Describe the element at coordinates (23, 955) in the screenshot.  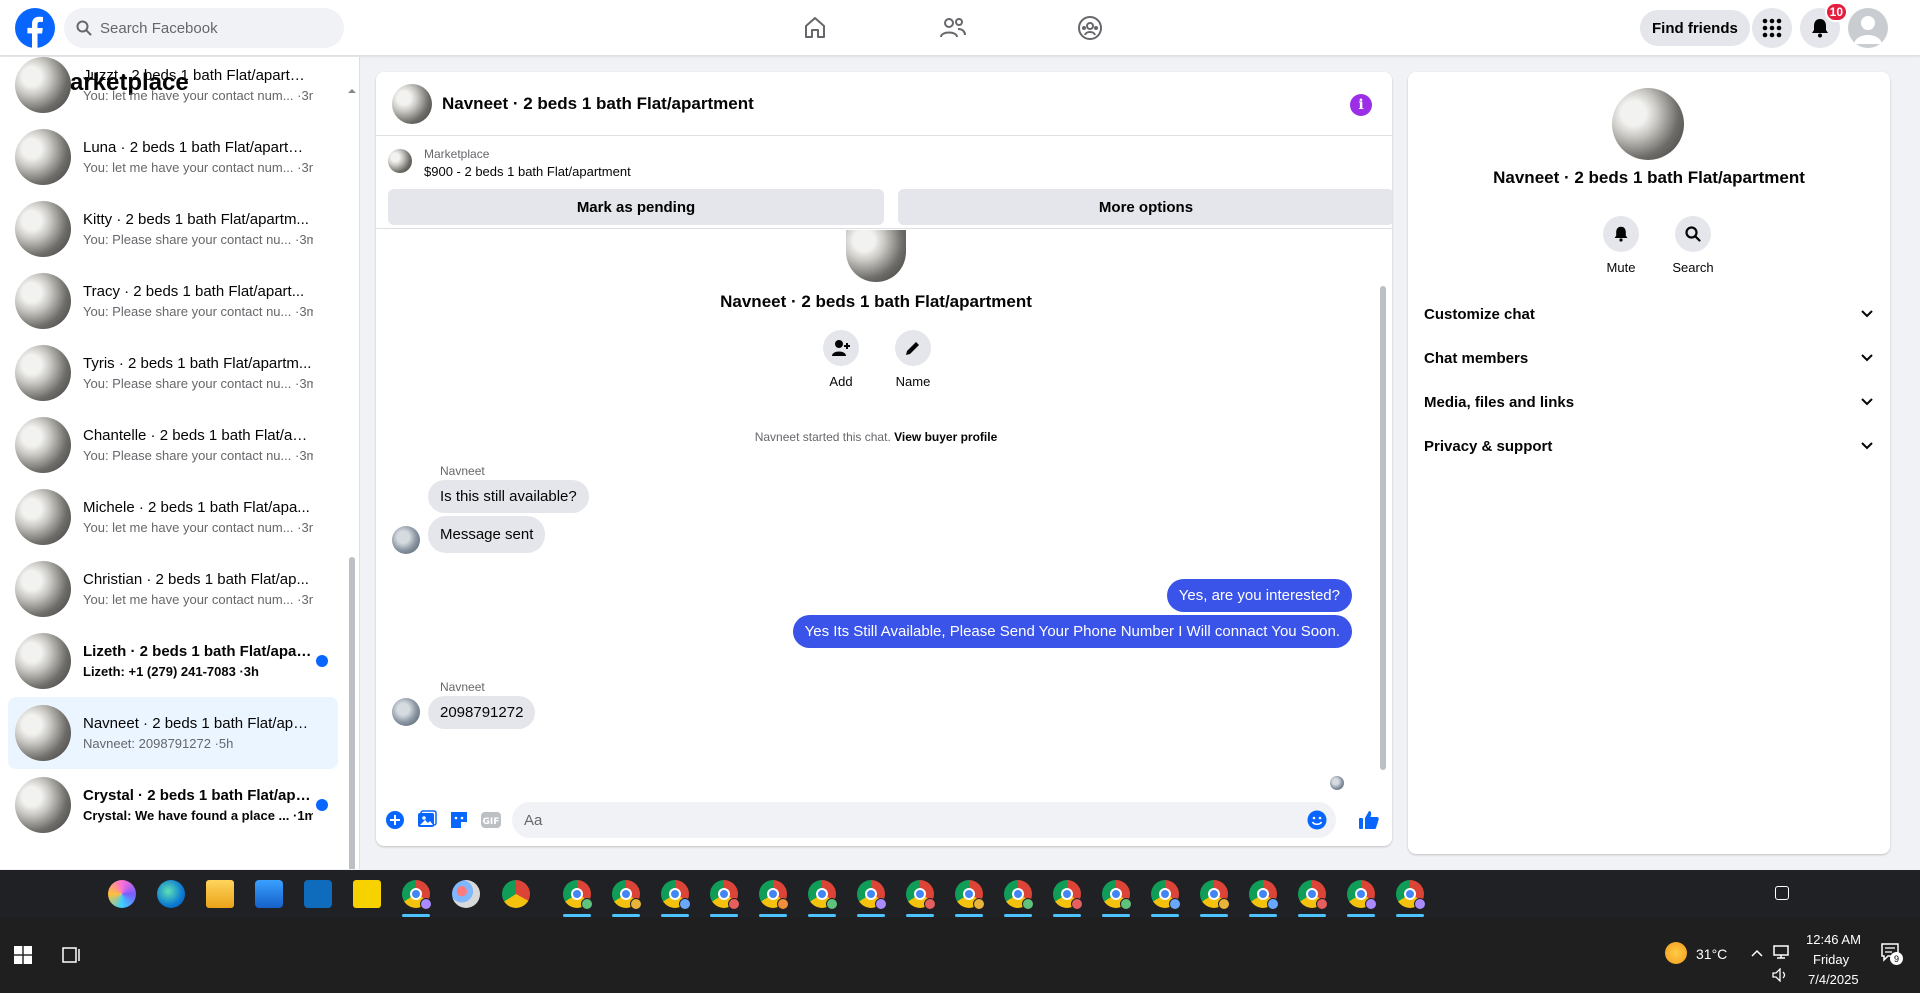
I see `windows-start-icon` at that location.